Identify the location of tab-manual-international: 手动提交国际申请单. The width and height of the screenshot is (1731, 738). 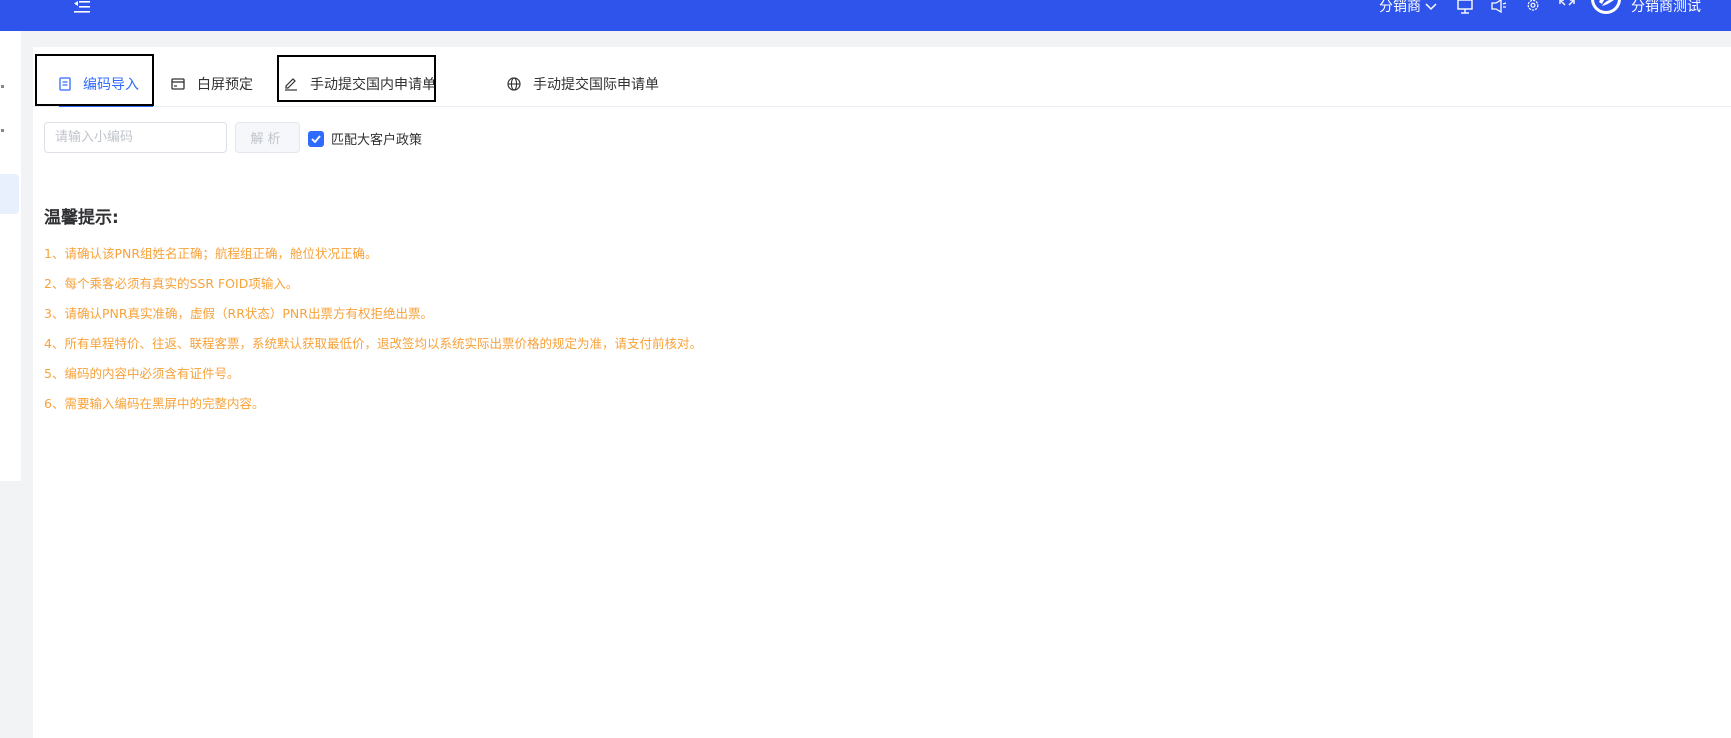
(583, 84).